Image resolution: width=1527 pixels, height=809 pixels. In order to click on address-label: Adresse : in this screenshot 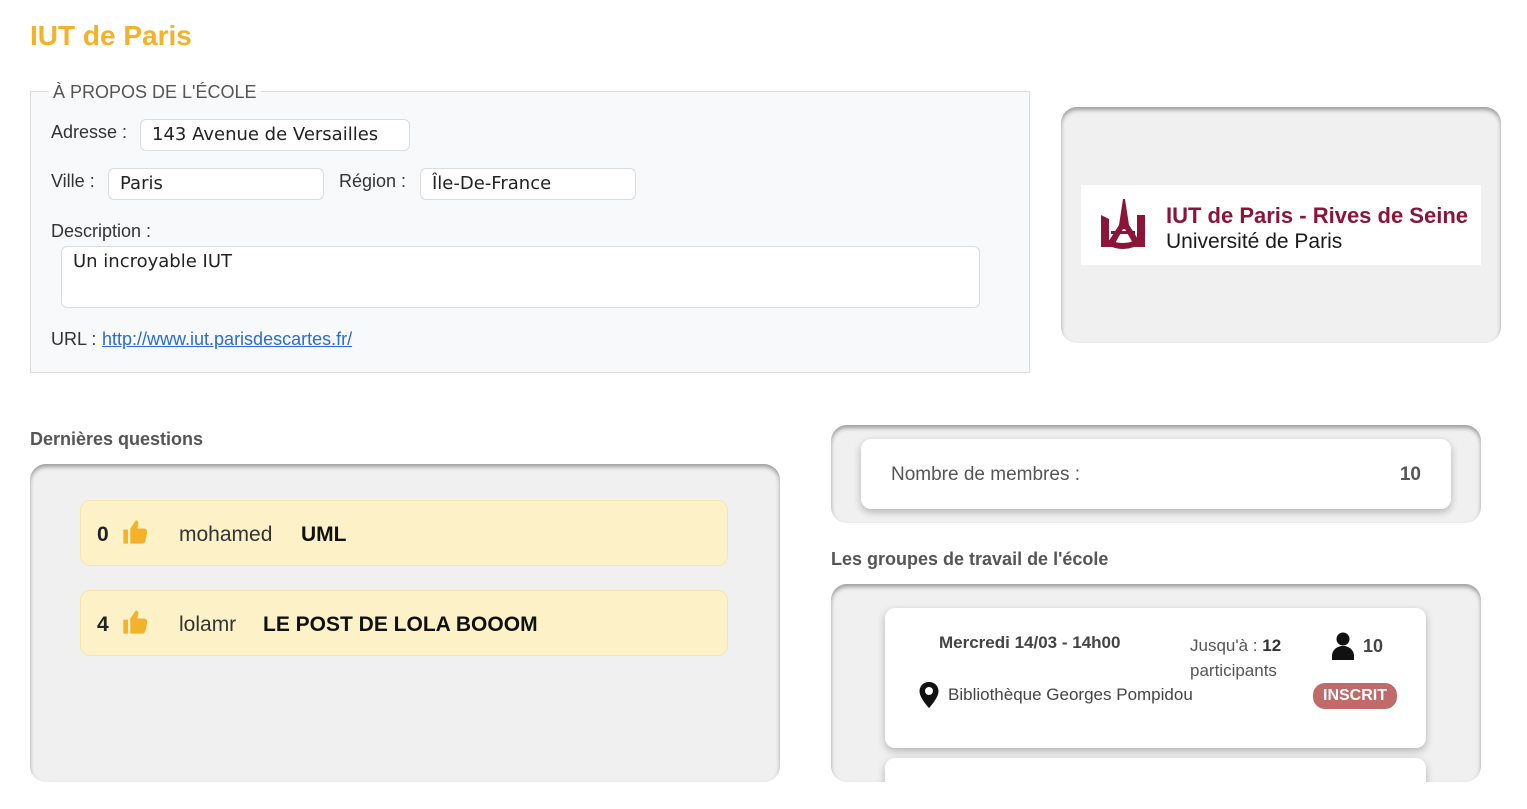, I will do `click(89, 132)`.